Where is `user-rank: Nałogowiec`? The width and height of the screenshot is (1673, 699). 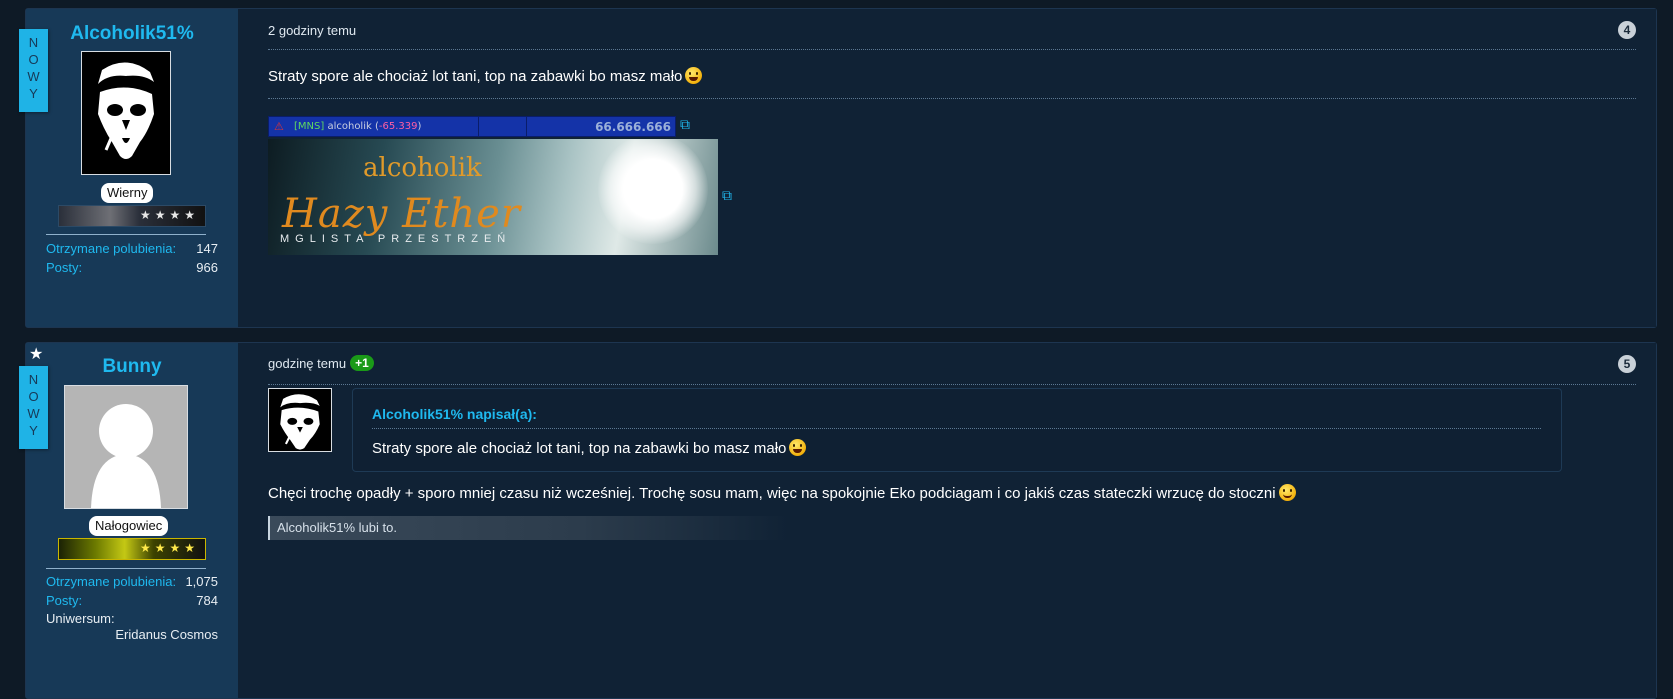 user-rank: Nałogowiec is located at coordinates (129, 526).